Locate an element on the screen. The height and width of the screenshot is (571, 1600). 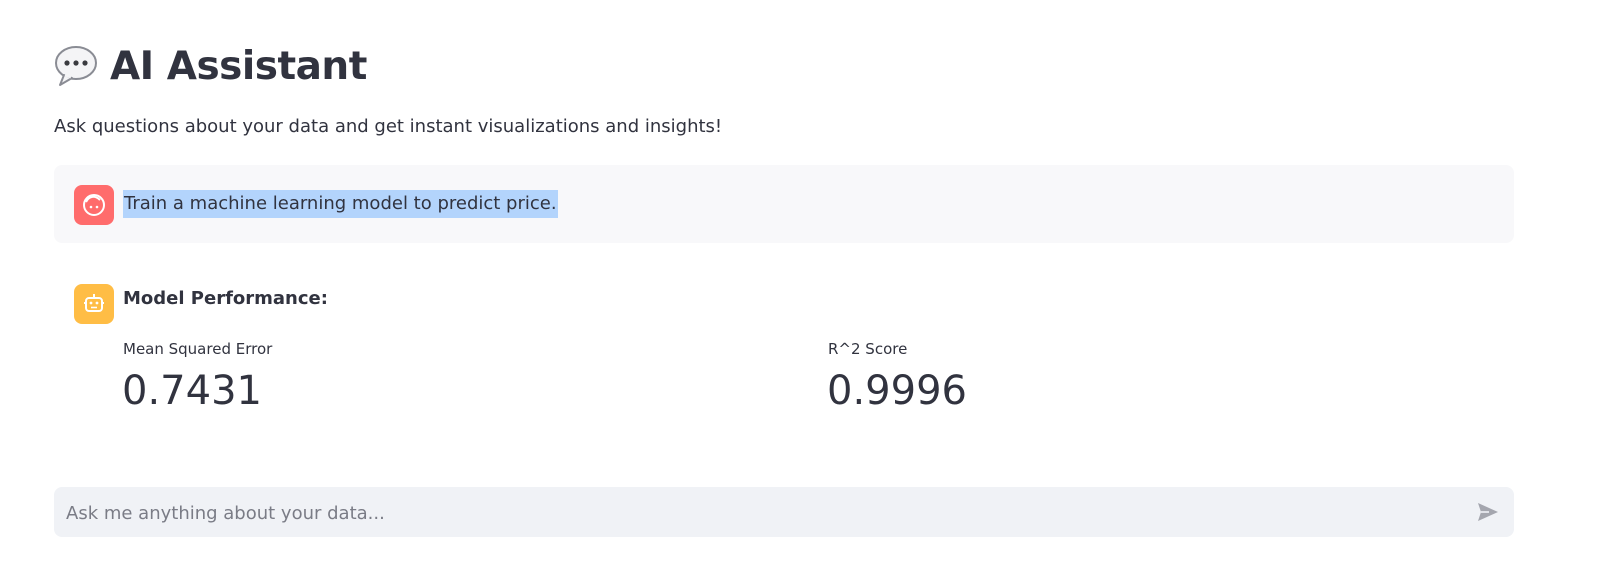
user-avatar is located at coordinates (94, 205).